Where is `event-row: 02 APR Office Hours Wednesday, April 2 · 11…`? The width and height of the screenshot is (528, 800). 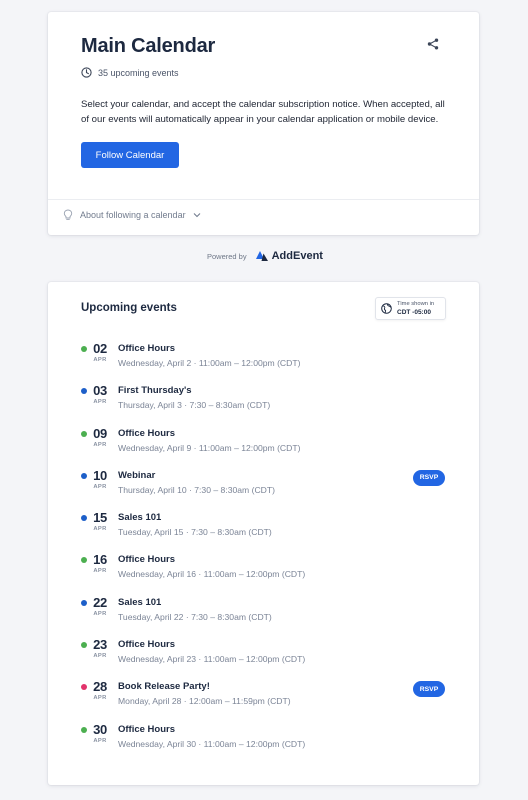 event-row: 02 APR Office Hours Wednesday, April 2 · 11… is located at coordinates (263, 360).